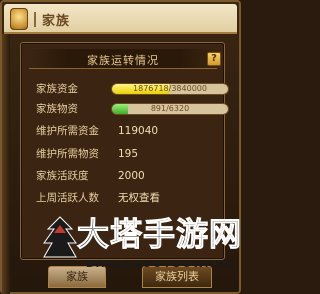 The image size is (320, 294). Describe the element at coordinates (67, 198) in the screenshot. I see `weekly-active-label: 上周活跃人数` at that location.